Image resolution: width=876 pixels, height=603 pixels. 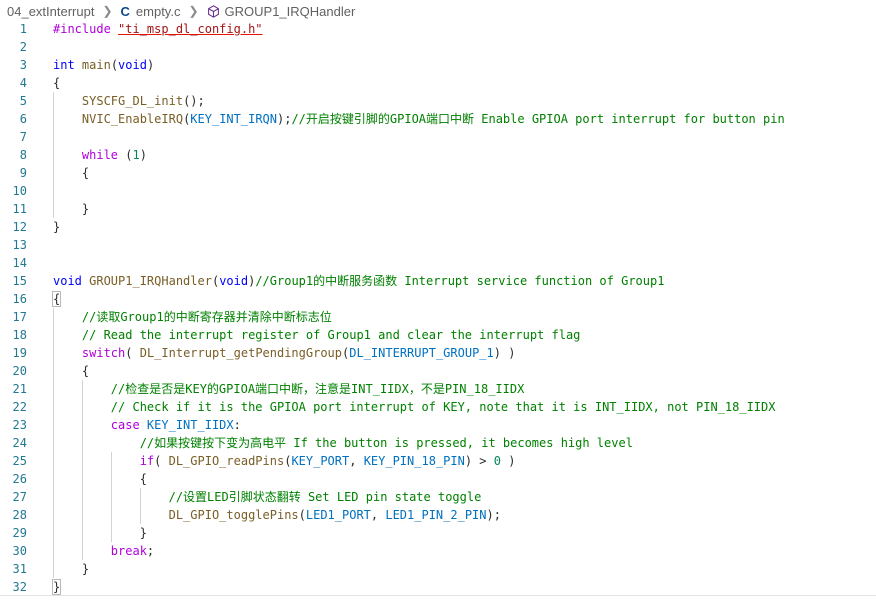 I want to click on line-number: 17, so click(x=19, y=317).